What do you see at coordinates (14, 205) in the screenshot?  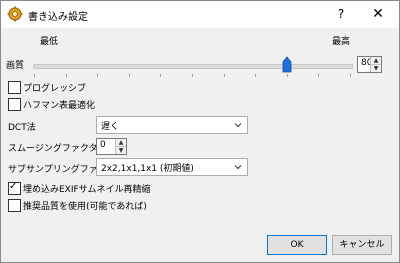 I see `recommended-quality-checkbox` at bounding box center [14, 205].